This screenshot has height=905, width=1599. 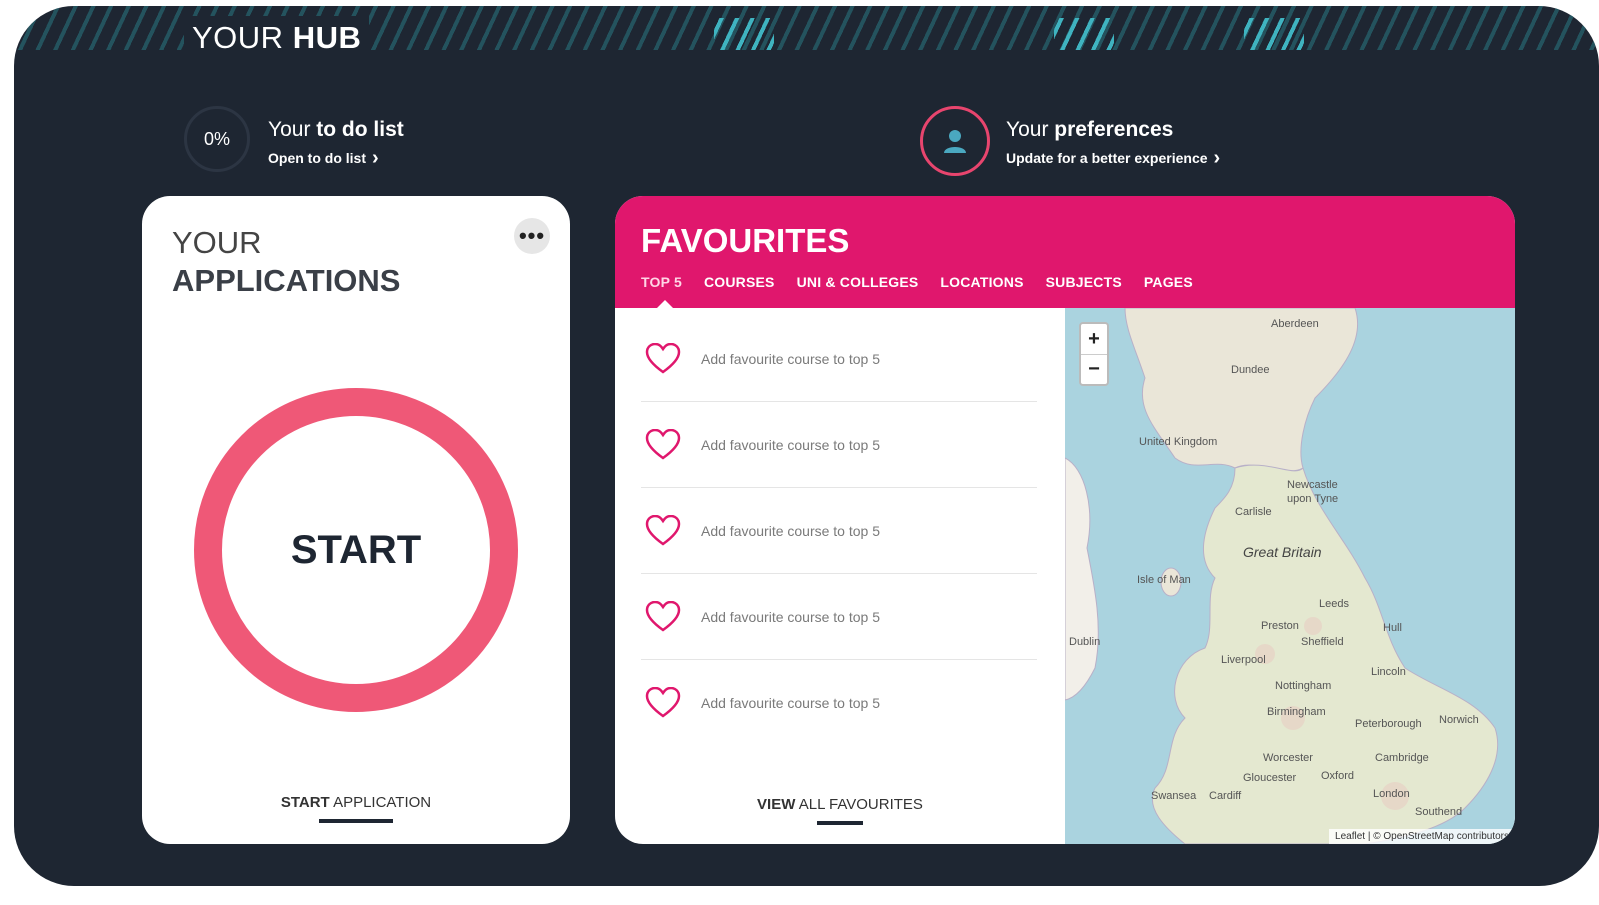 I want to click on open-todo-link-text: Open to do list, so click(x=317, y=158).